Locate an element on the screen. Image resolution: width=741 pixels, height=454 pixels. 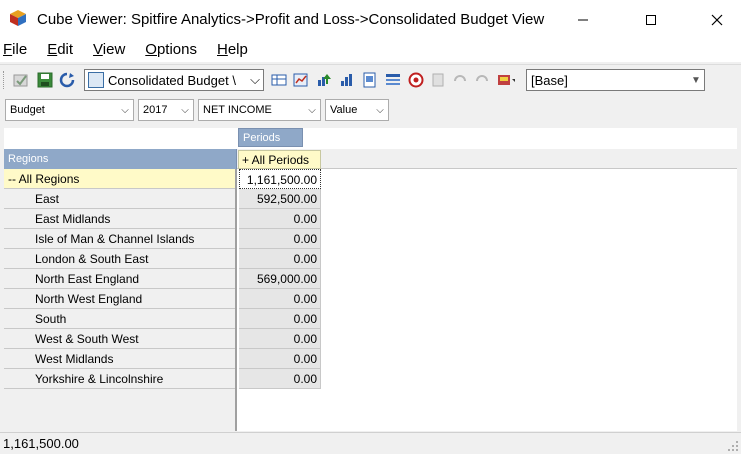
row-header: East Midlands is located at coordinates (119, 219).